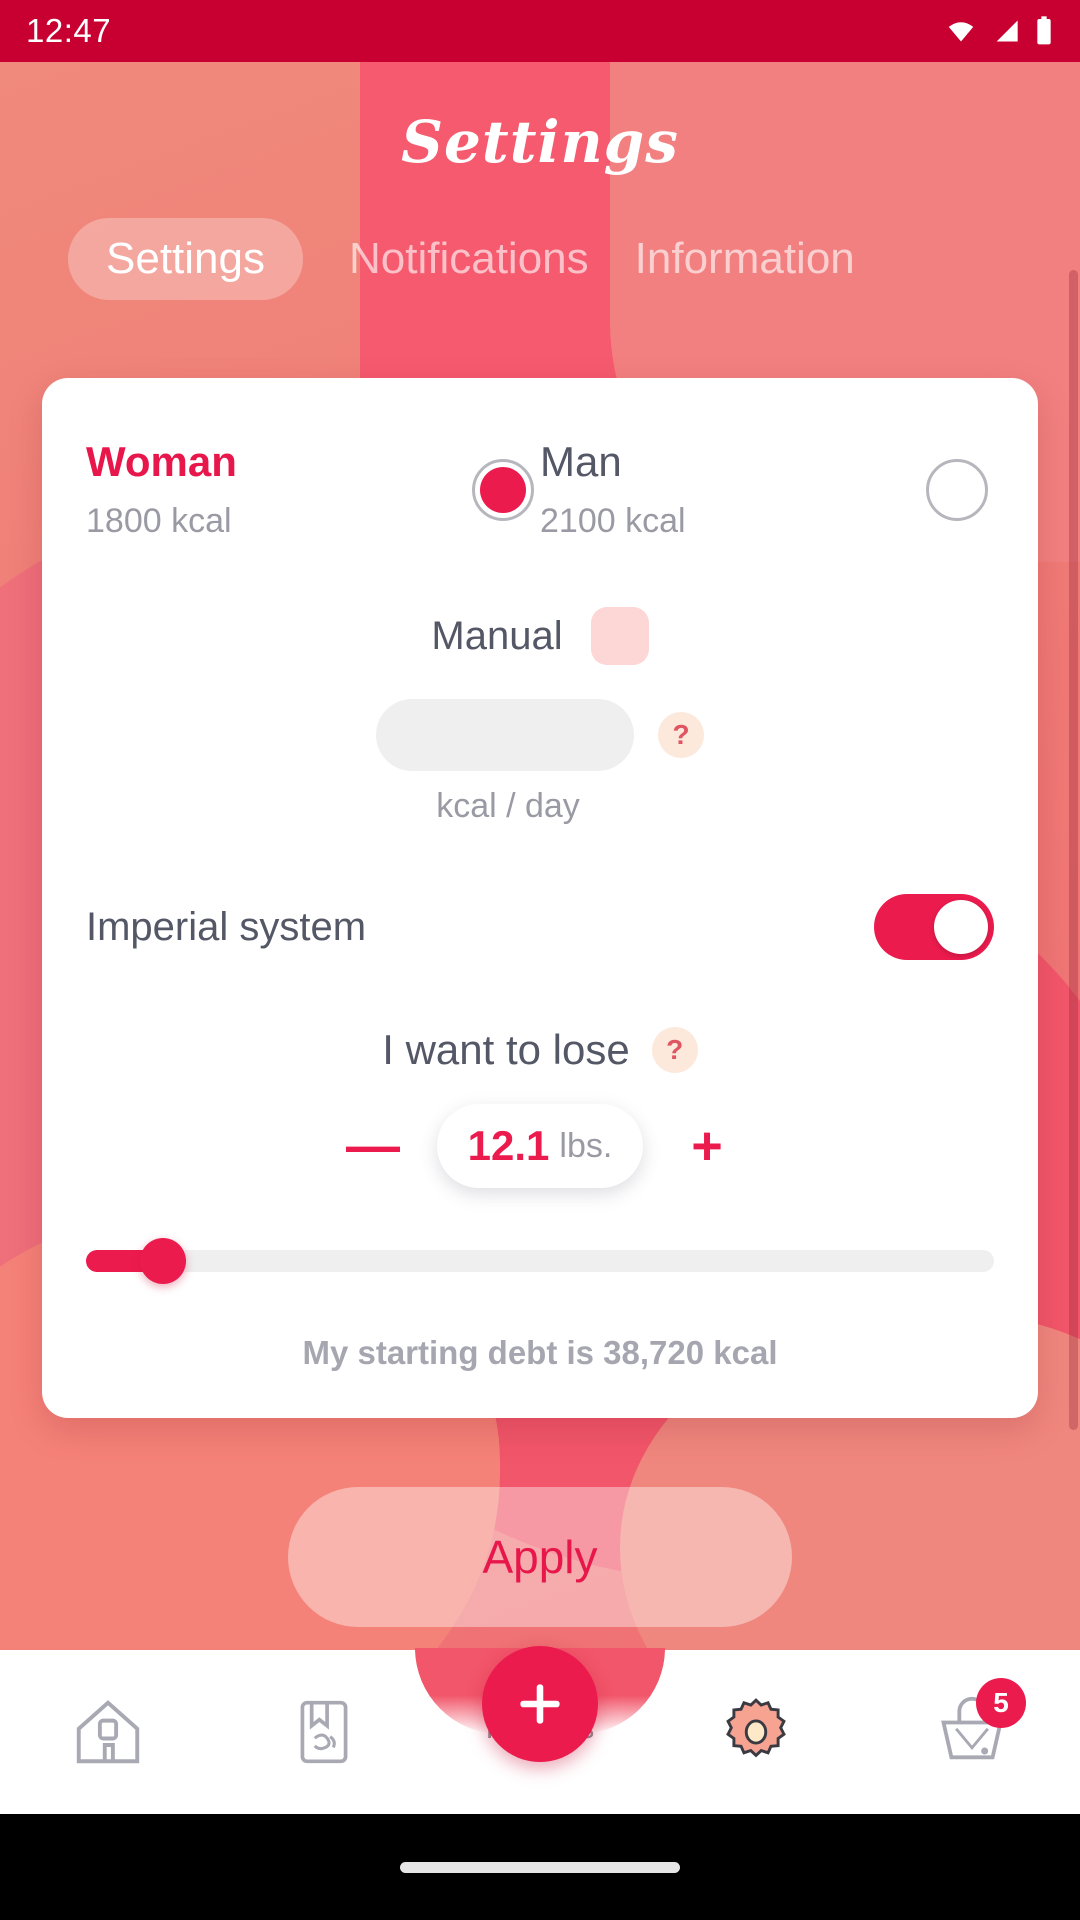  I want to click on bottom-navigation: Recipes, so click(540, 1730).